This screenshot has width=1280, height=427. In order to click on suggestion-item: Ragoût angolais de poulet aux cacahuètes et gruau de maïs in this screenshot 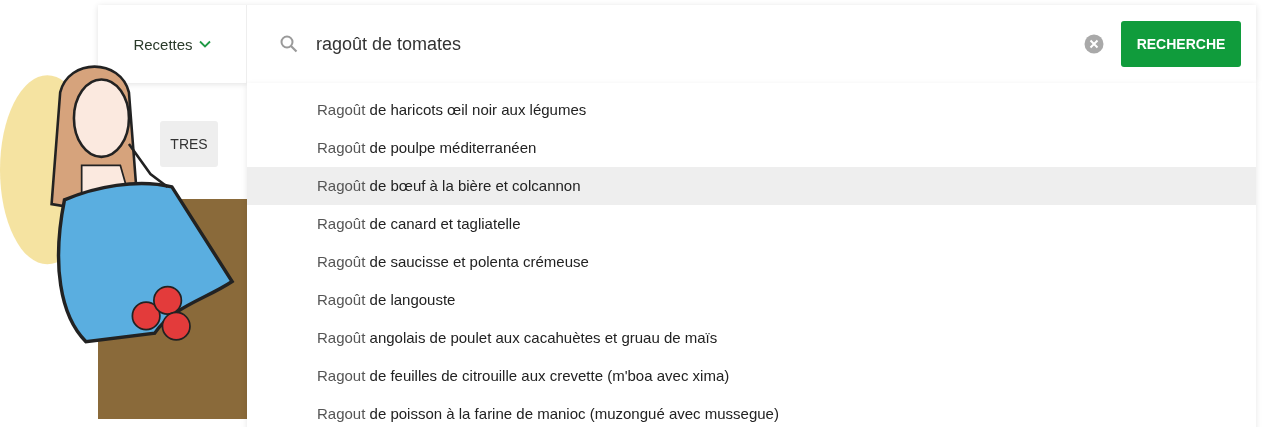, I will do `click(751, 338)`.